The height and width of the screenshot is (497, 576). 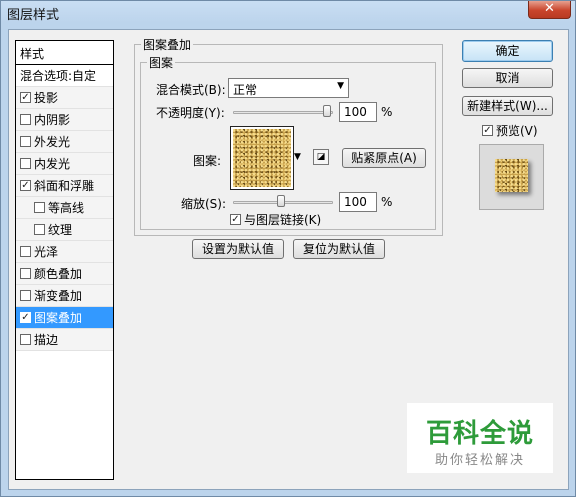 What do you see at coordinates (238, 249) in the screenshot?
I see `set-default-button: 设置为默认值` at bounding box center [238, 249].